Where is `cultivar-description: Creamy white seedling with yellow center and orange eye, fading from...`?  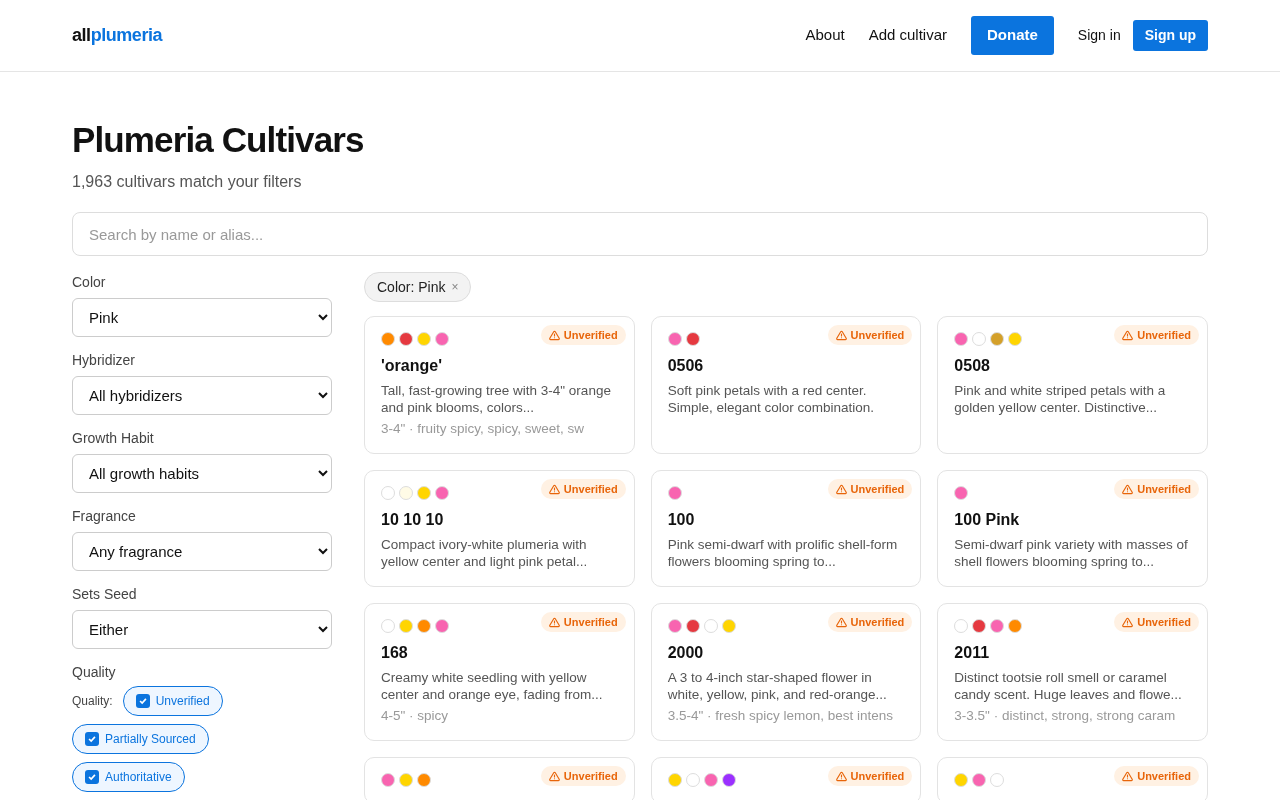 cultivar-description: Creamy white seedling with yellow center and orange eye, fading from... is located at coordinates (492, 686).